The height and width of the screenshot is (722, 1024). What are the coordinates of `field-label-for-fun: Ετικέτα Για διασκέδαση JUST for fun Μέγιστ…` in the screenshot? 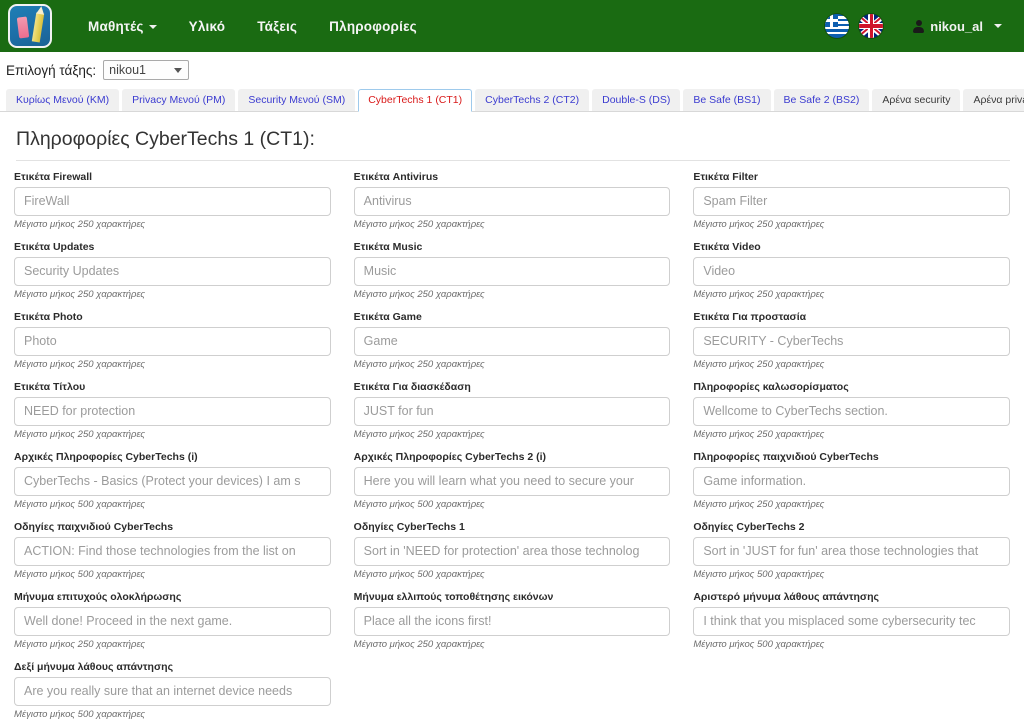 It's located at (512, 410).